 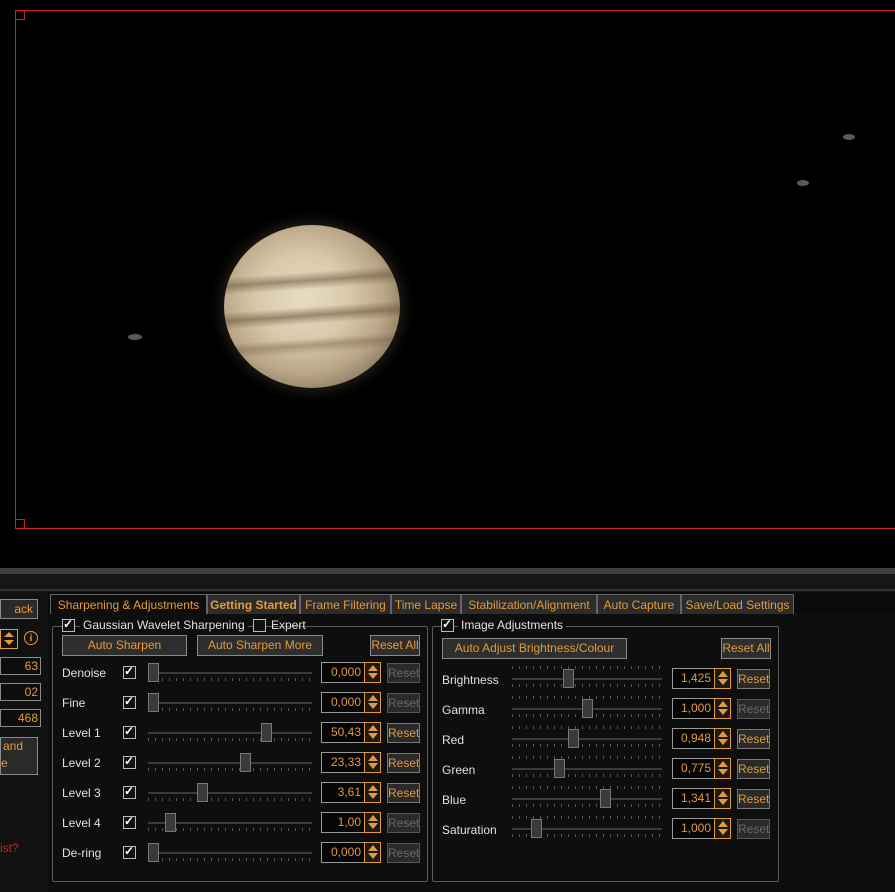 What do you see at coordinates (20, 15) in the screenshot?
I see `roi-handle-top-left` at bounding box center [20, 15].